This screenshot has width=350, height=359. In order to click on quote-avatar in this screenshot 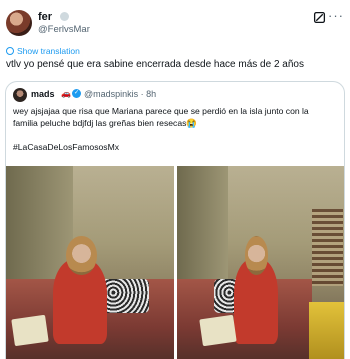, I will do `click(20, 95)`.